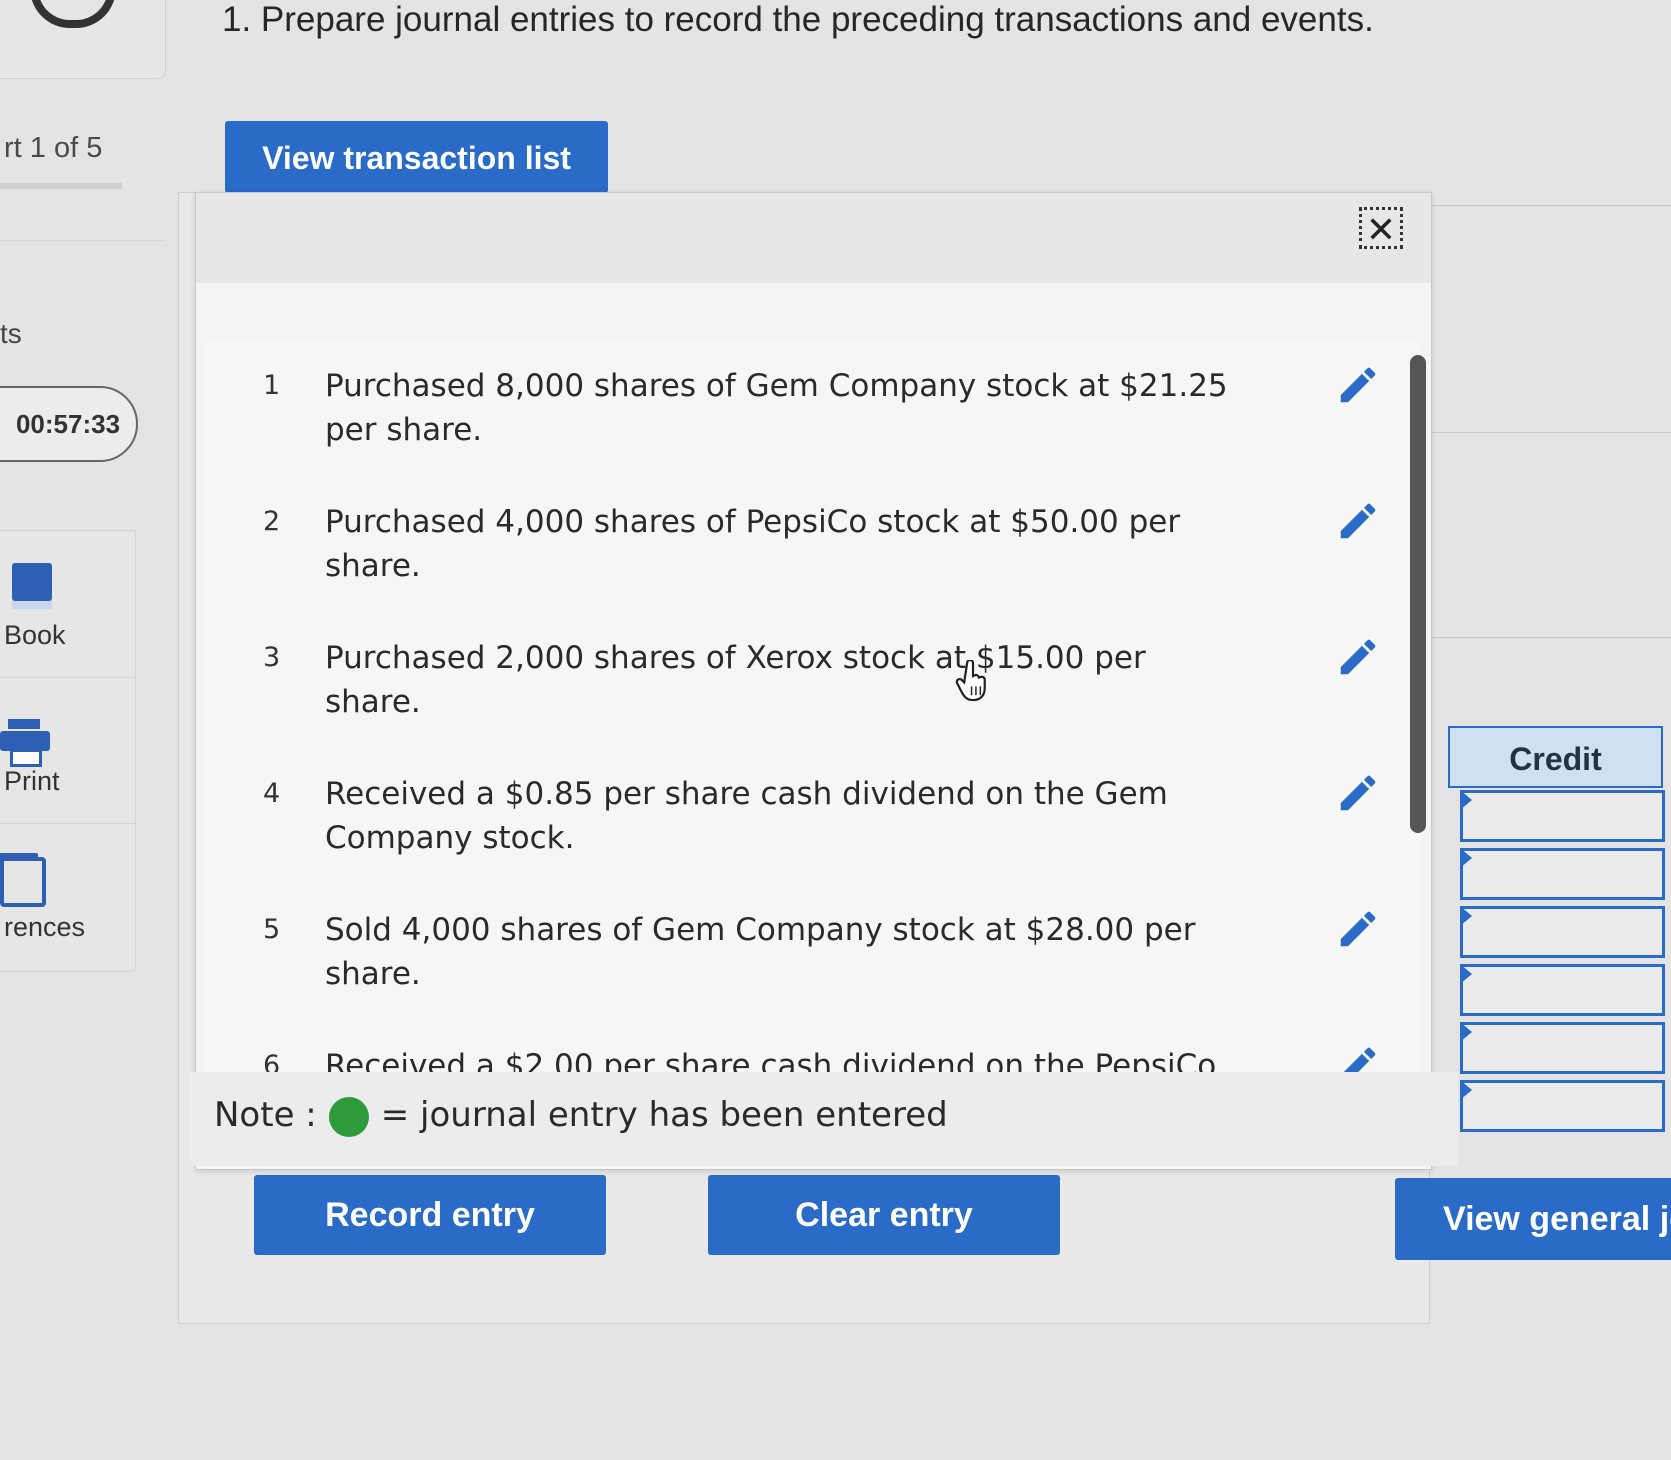 The width and height of the screenshot is (1671, 1460). What do you see at coordinates (61, 186) in the screenshot?
I see `part-progress-bar` at bounding box center [61, 186].